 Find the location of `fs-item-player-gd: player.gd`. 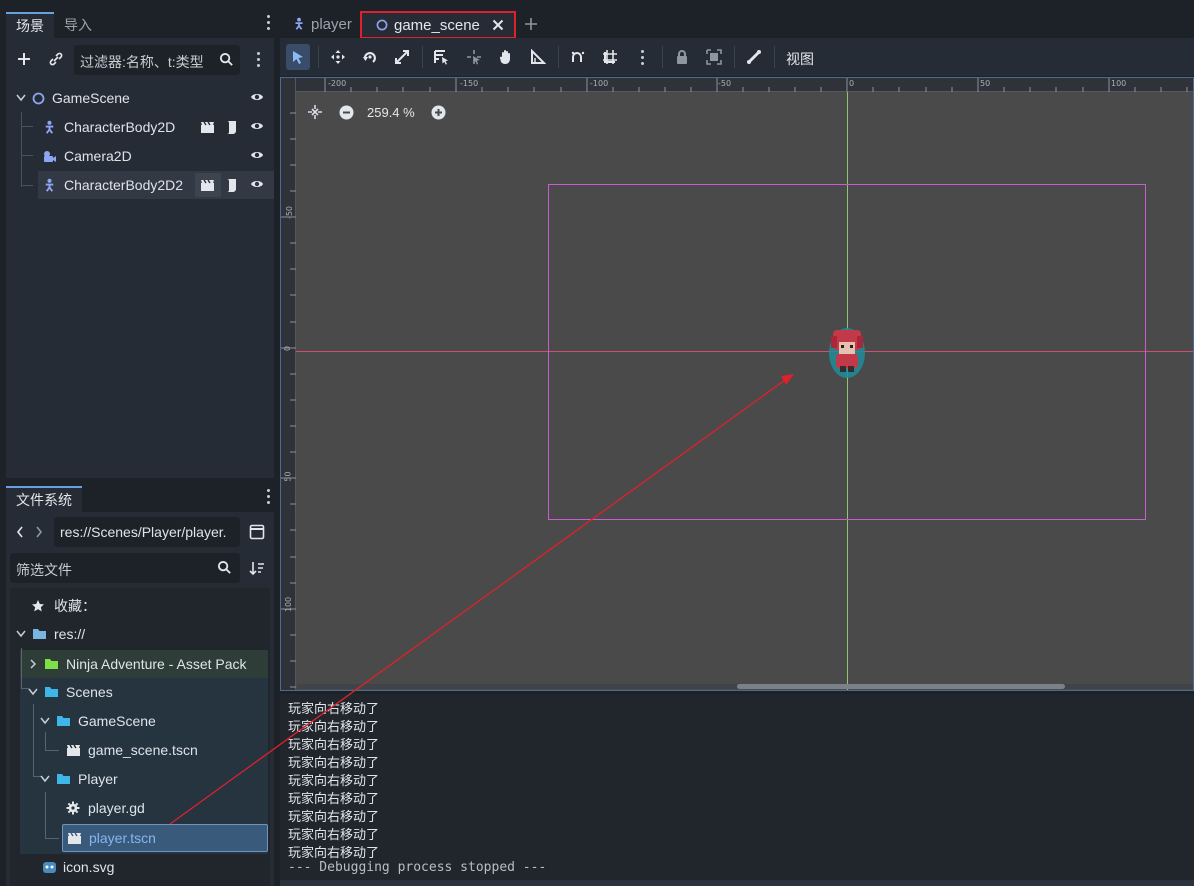

fs-item-player-gd: player.gd is located at coordinates (105, 808).